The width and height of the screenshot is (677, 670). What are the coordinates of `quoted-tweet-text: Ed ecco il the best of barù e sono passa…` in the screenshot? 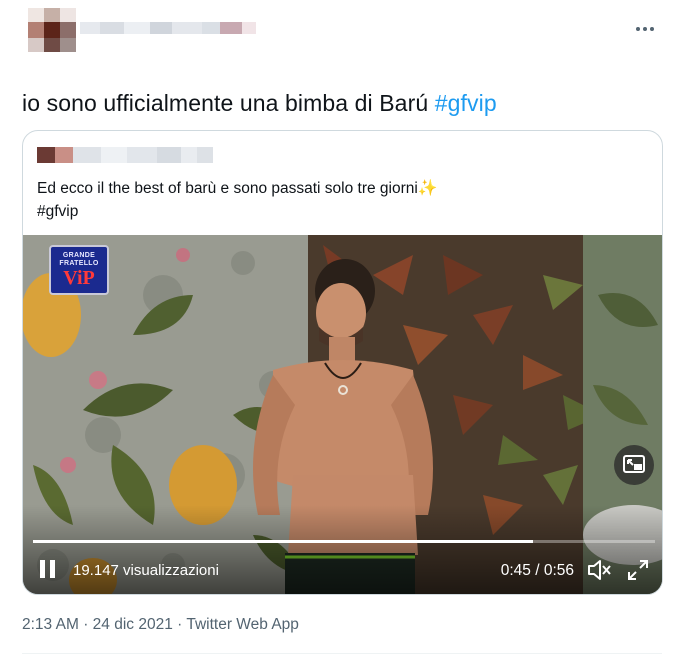 It's located at (237, 200).